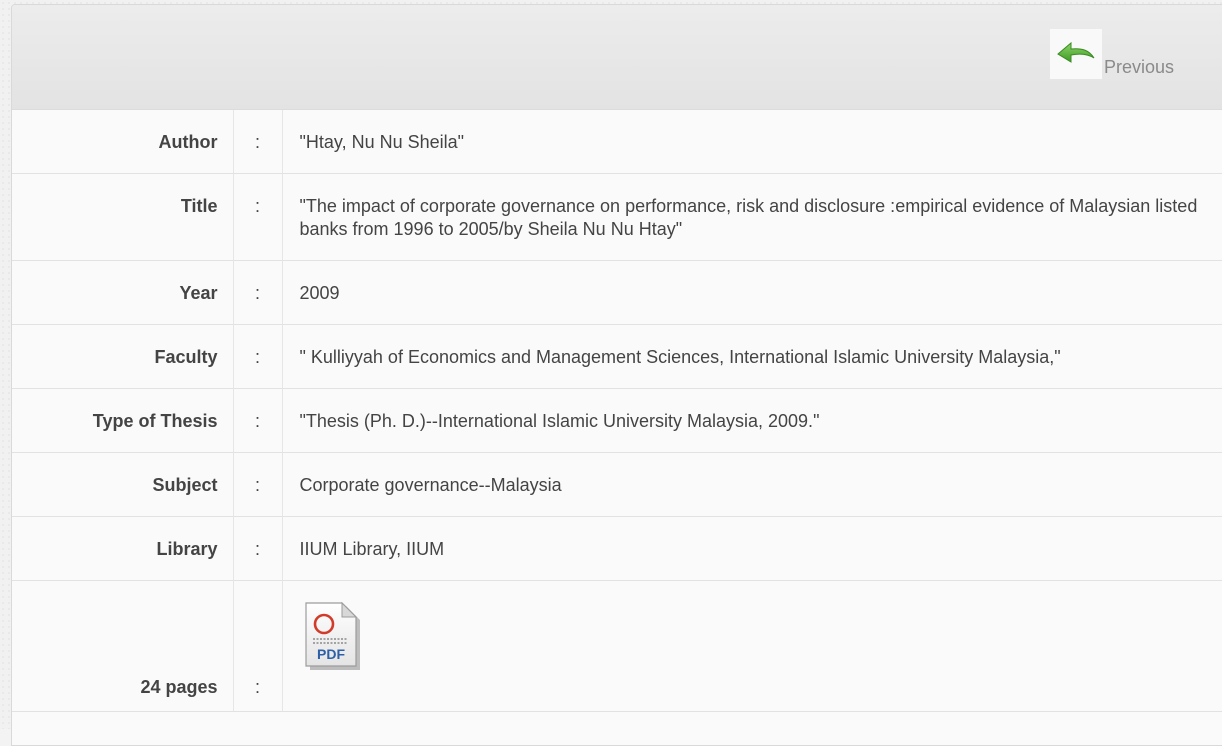  I want to click on field-label: Faculty, so click(186, 357).